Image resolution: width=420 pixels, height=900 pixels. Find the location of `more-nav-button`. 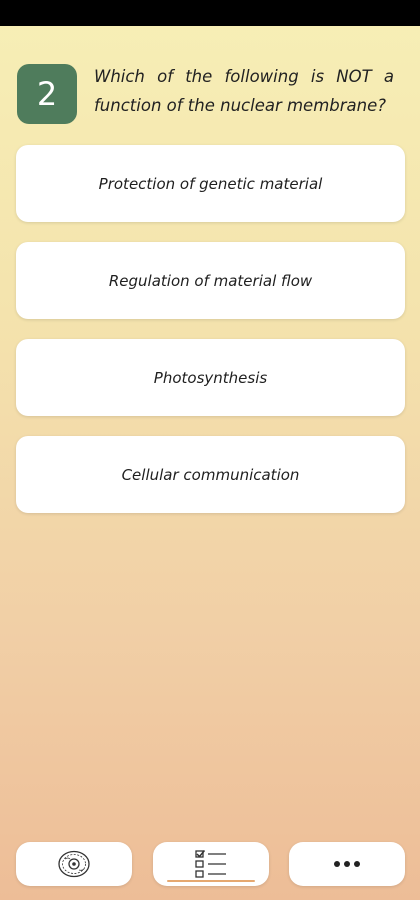

more-nav-button is located at coordinates (347, 864).